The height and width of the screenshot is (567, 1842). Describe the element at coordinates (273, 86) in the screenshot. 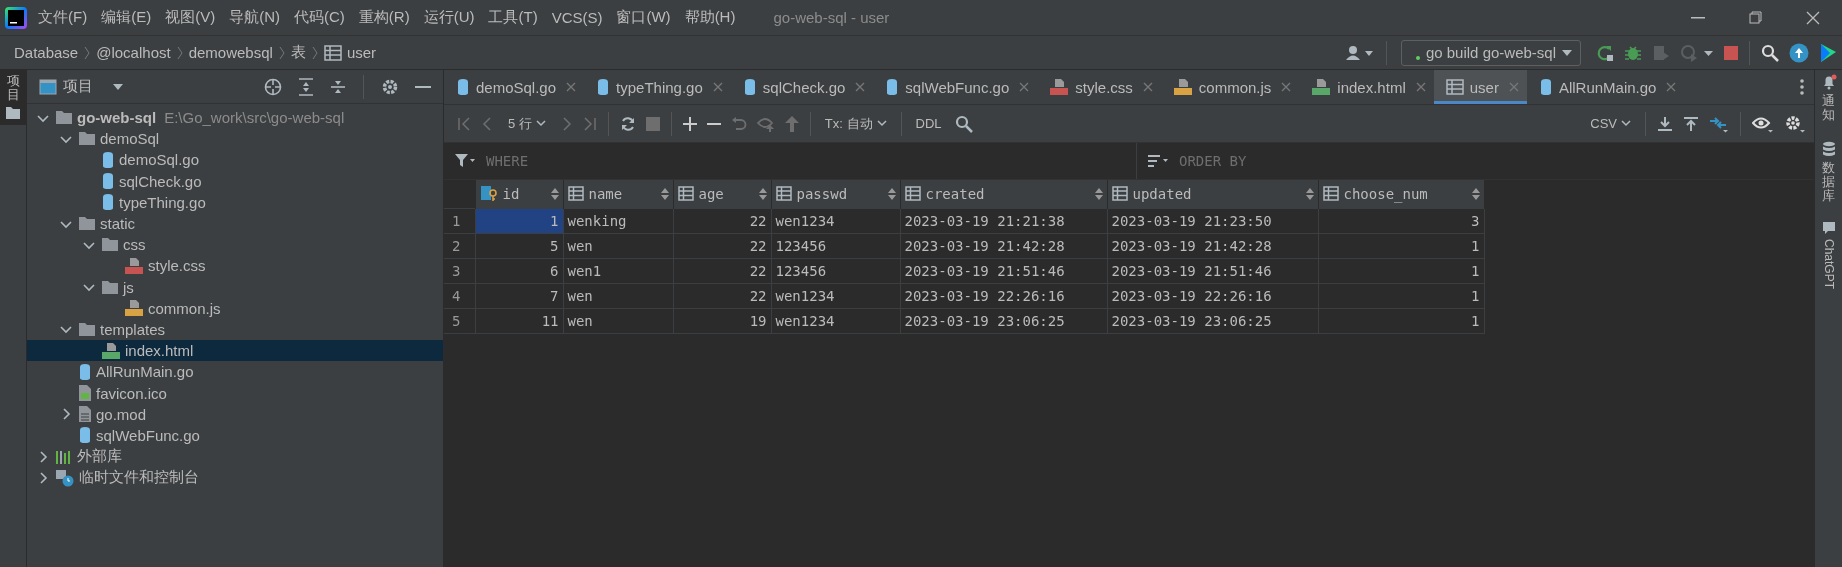

I see `locate-icon` at that location.